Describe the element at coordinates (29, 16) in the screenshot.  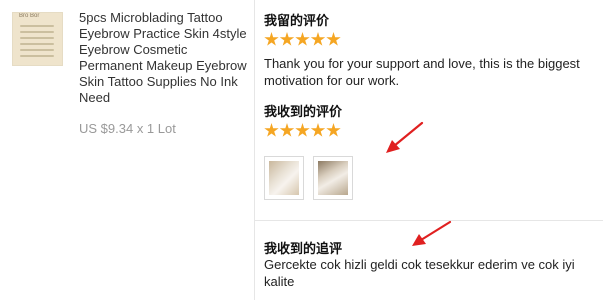
I see `product-thumbnail-tag: Bro Bor` at that location.